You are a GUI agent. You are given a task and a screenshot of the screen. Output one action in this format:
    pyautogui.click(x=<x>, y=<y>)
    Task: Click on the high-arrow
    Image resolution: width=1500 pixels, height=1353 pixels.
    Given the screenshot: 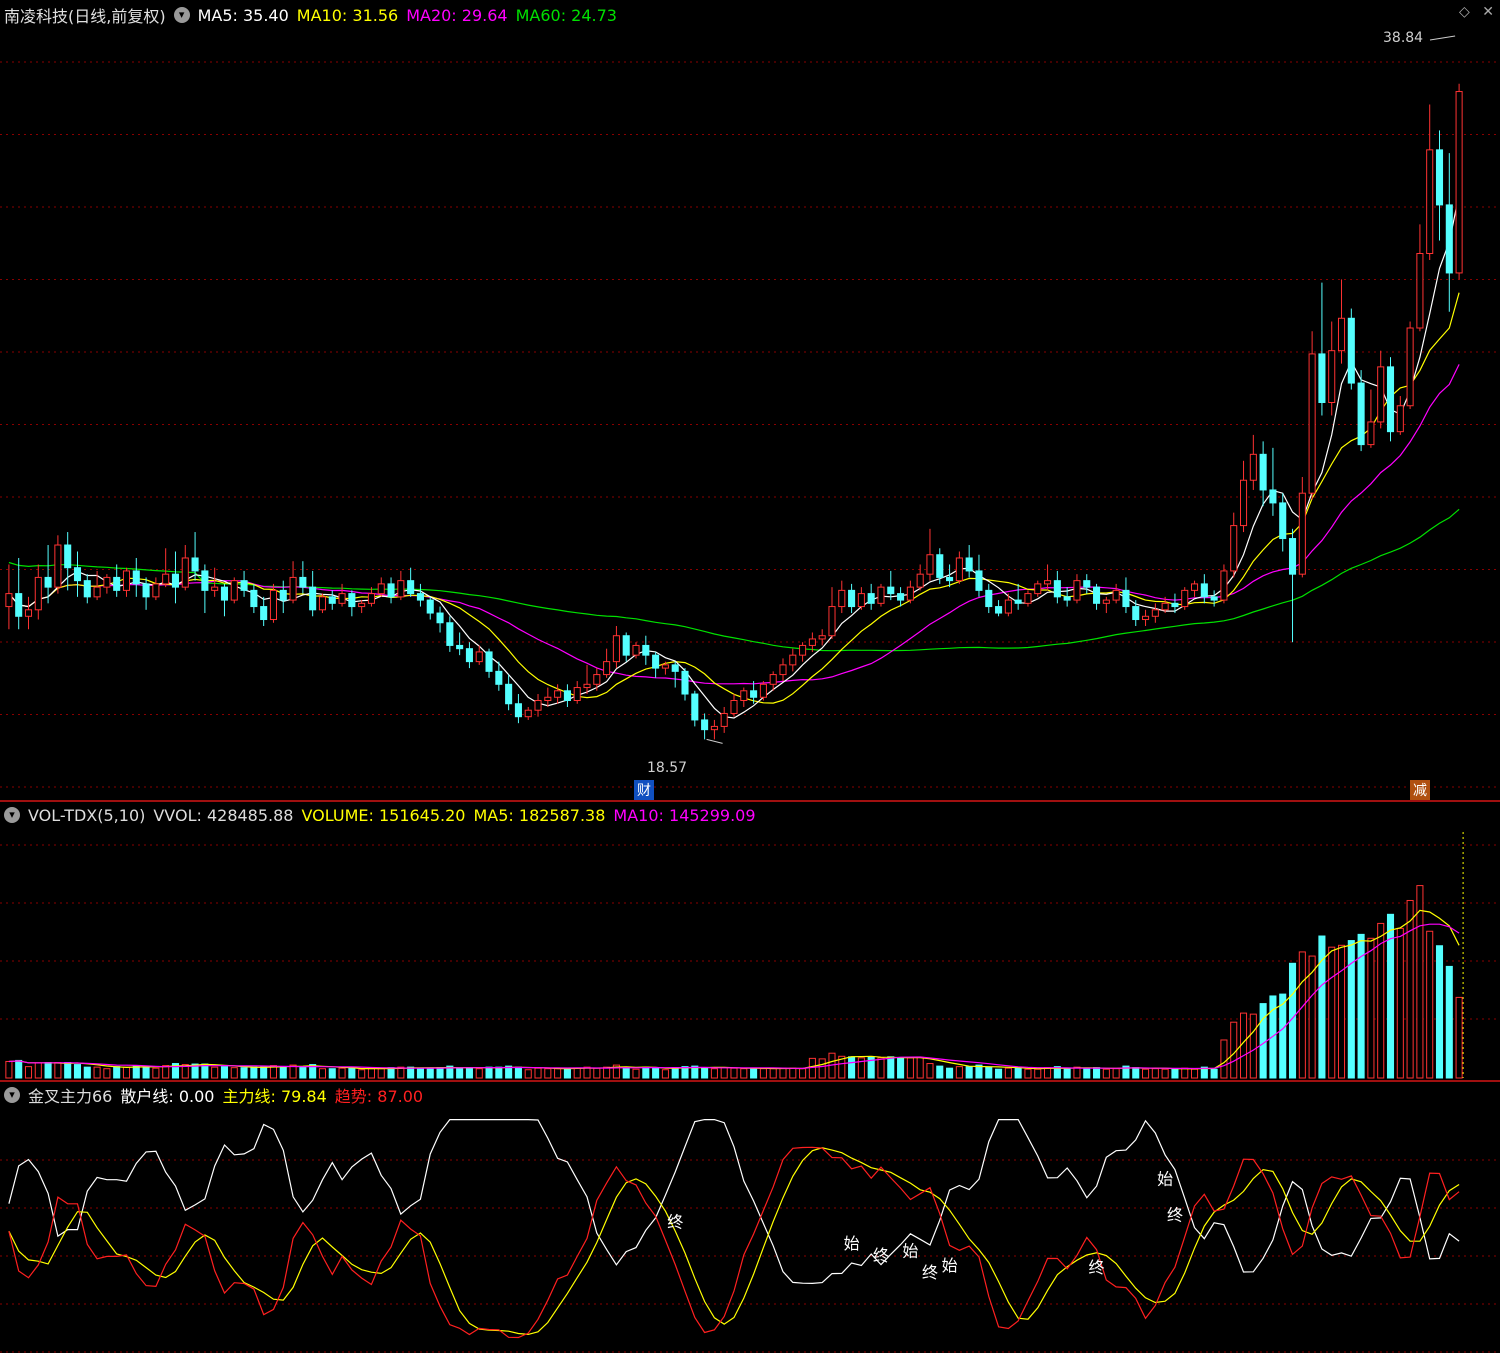 What is the action you would take?
    pyautogui.click(x=1442, y=38)
    